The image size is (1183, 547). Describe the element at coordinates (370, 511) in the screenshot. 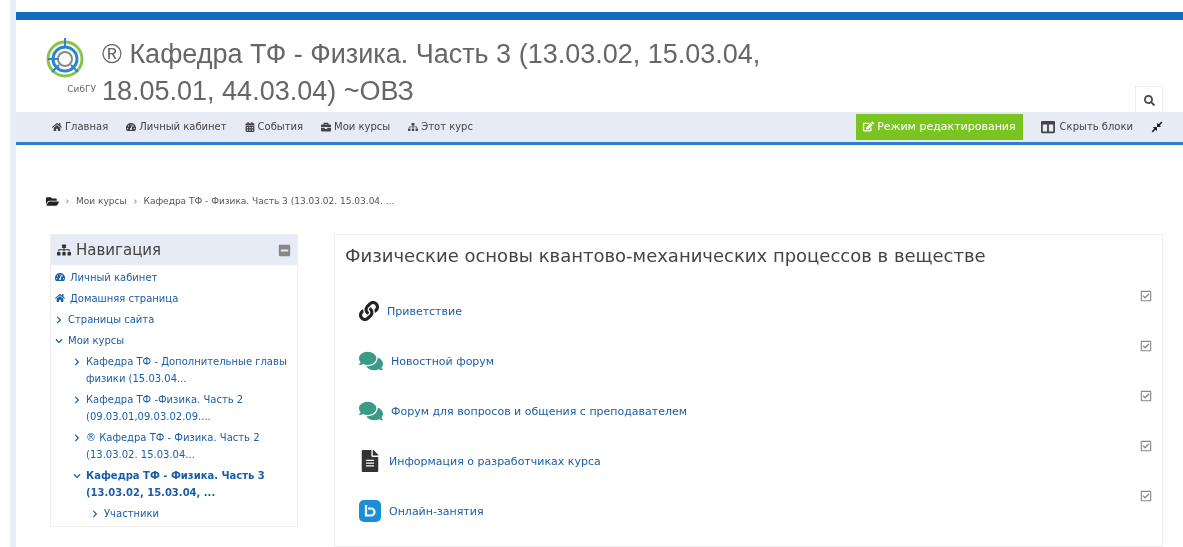

I see `b-logo-icon` at that location.